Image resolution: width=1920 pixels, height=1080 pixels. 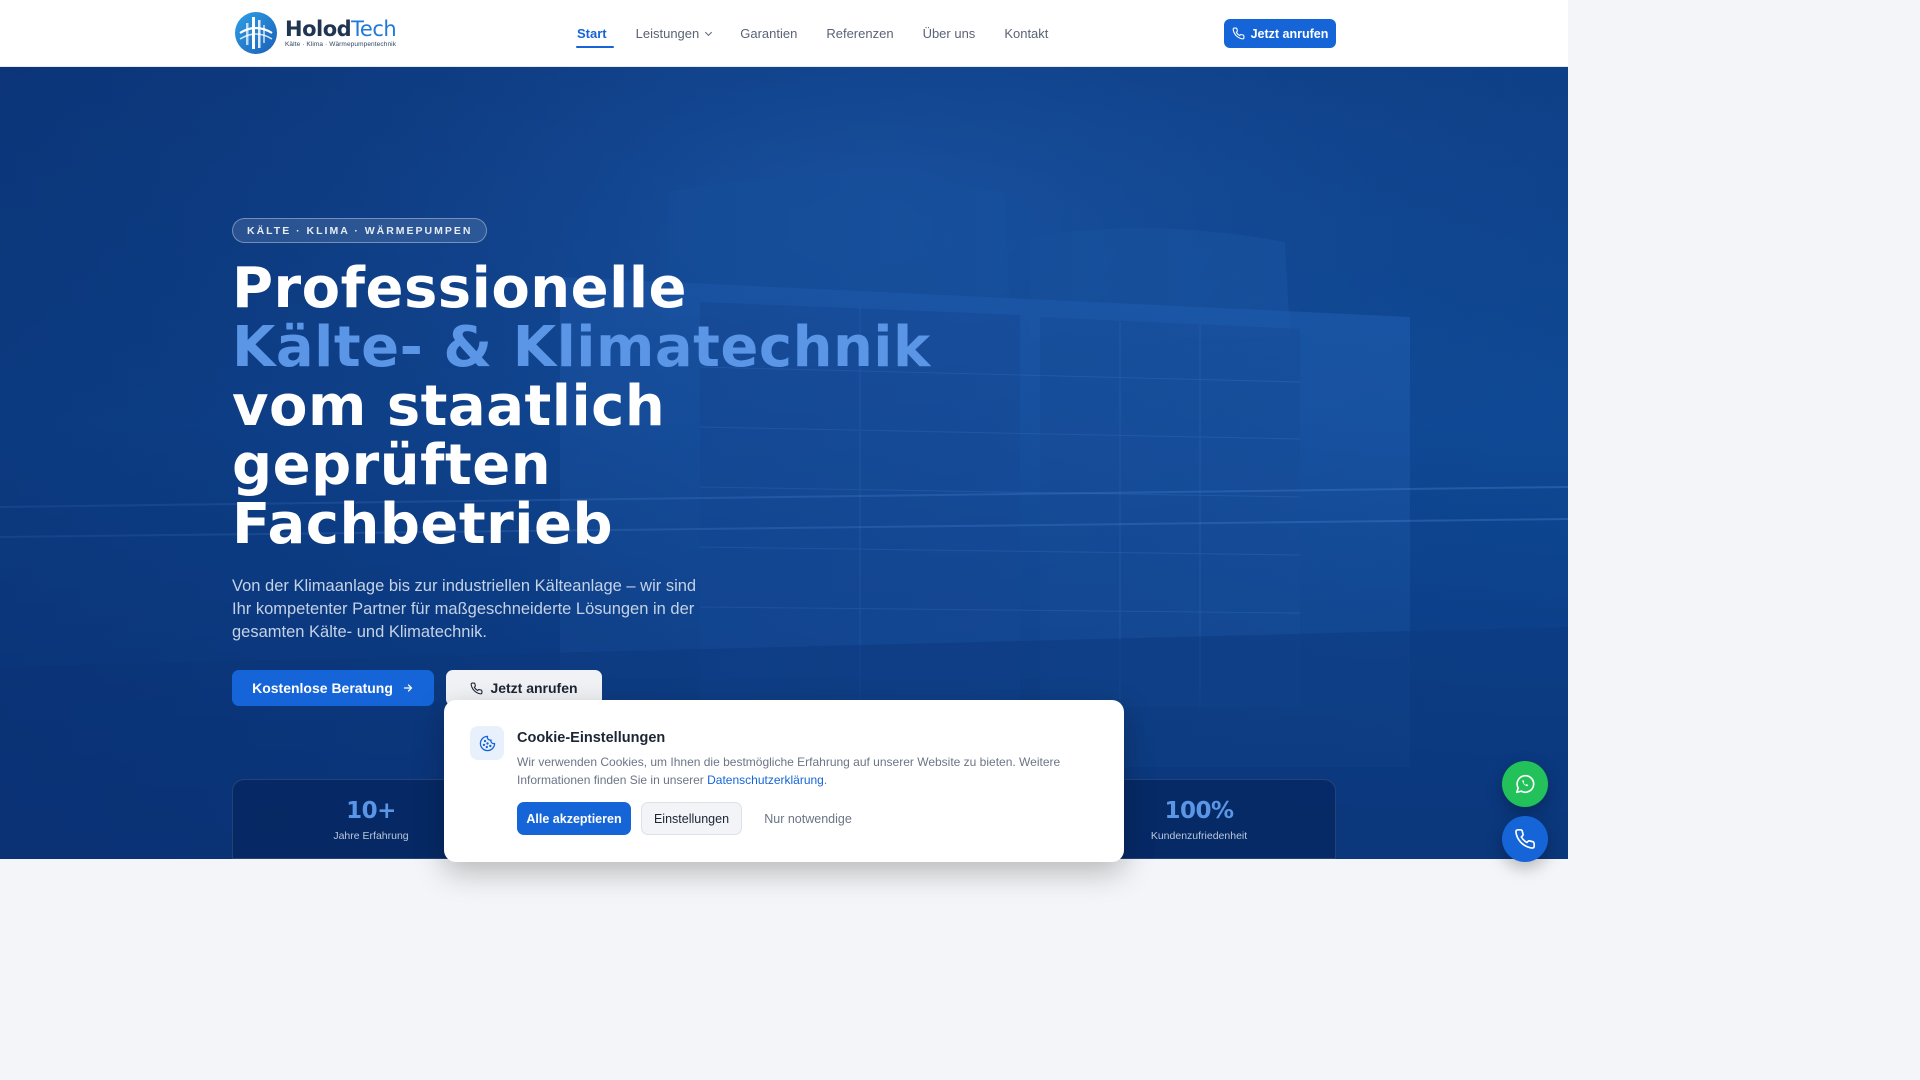 I want to click on stat-satisfaction: 100% Kundenzufriedenheit, so click(x=1199, y=820).